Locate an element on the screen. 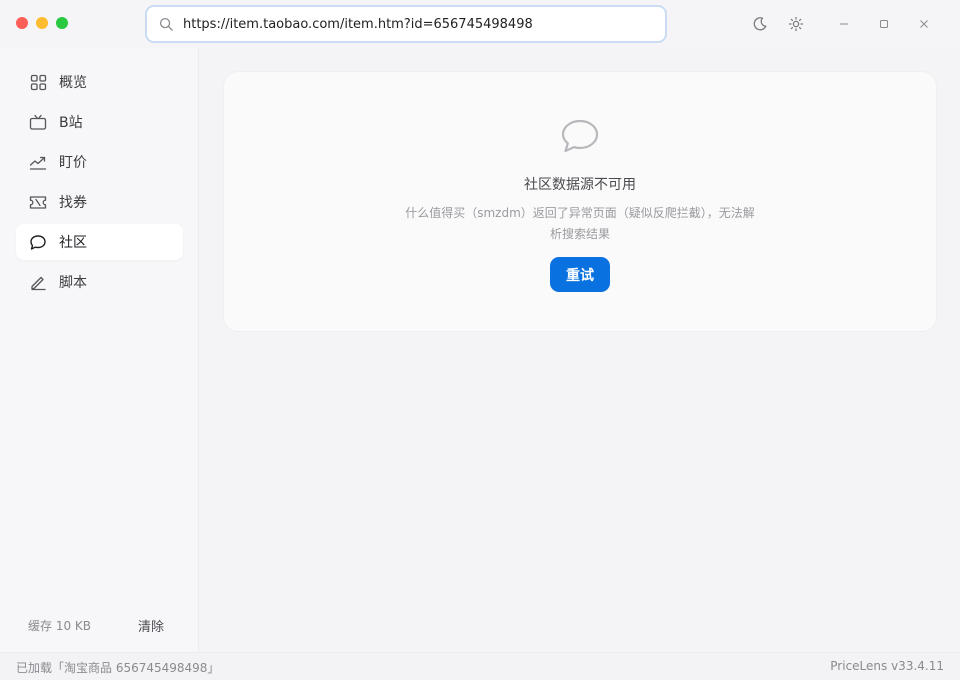  sidebar-item-coupons: 找券 is located at coordinates (99, 202).